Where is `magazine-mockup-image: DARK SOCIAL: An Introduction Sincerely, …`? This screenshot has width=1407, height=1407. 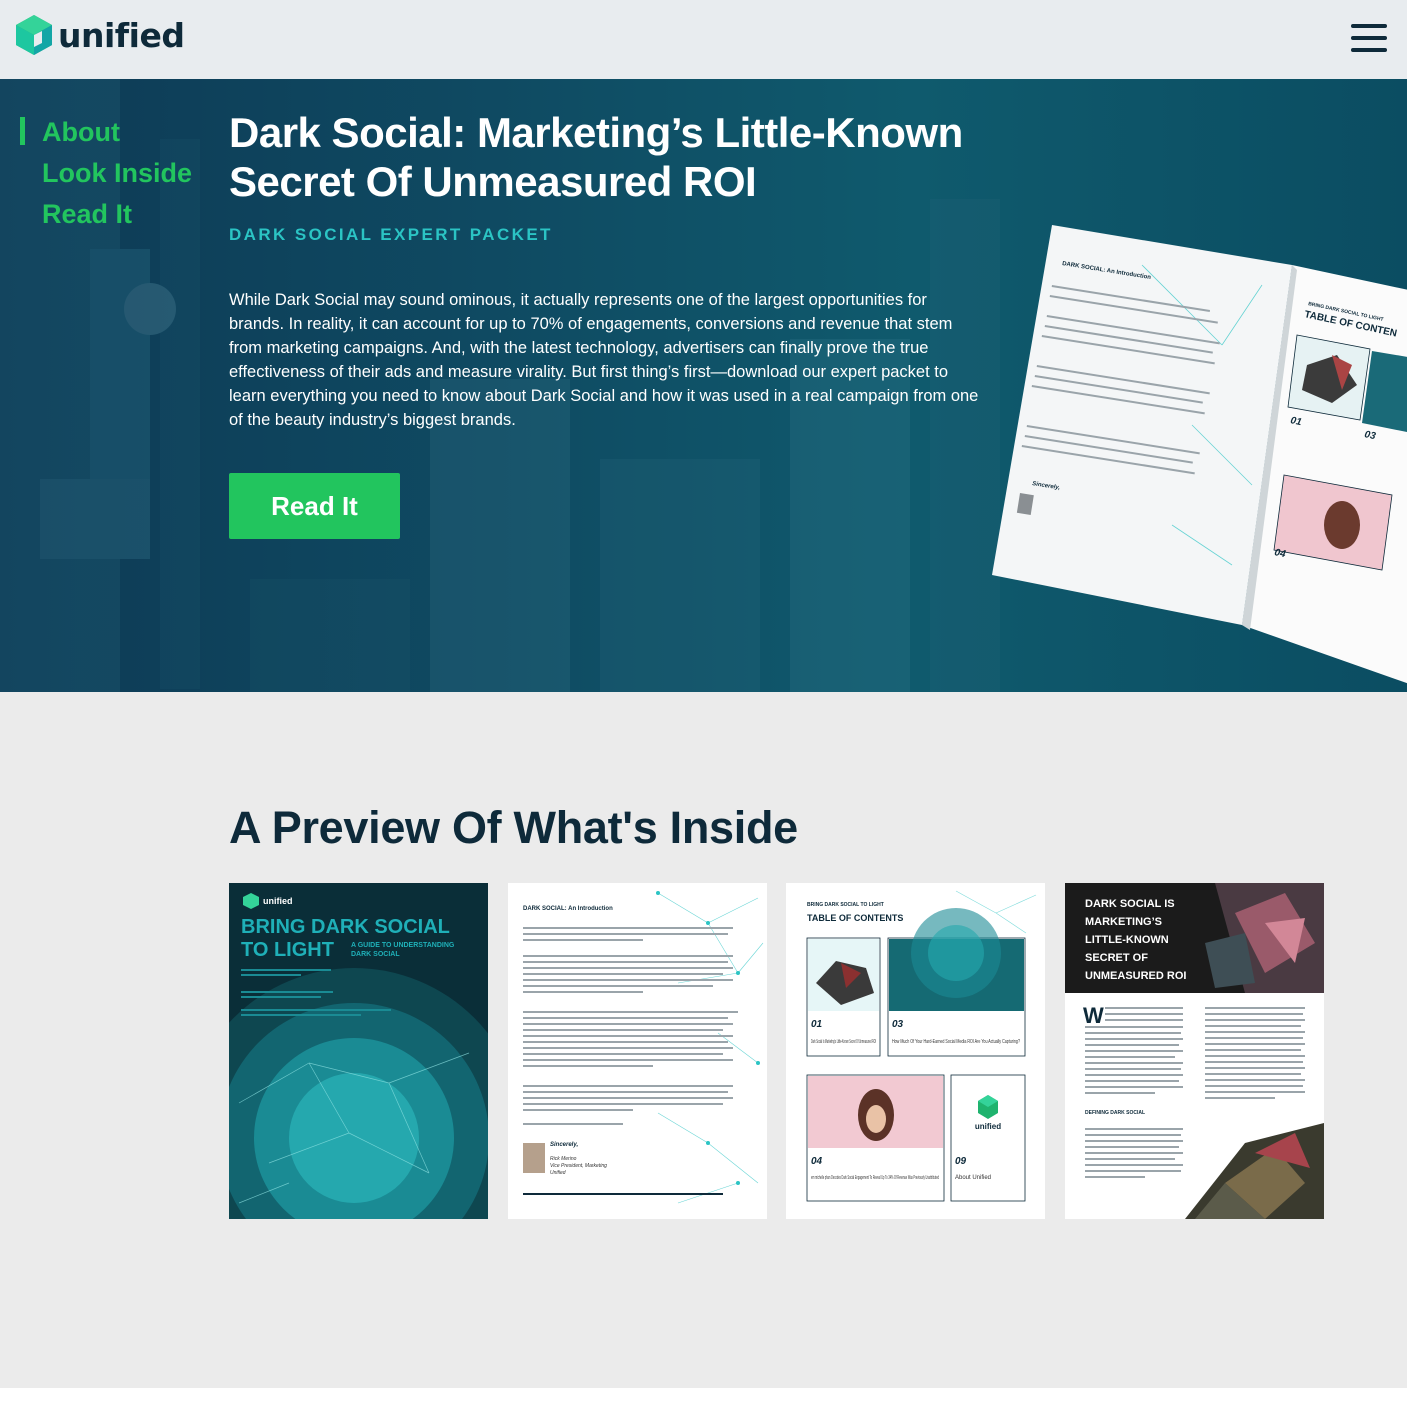 magazine-mockup-image: DARK SOCIAL: An Introduction Sincerely, … is located at coordinates (1199, 454).